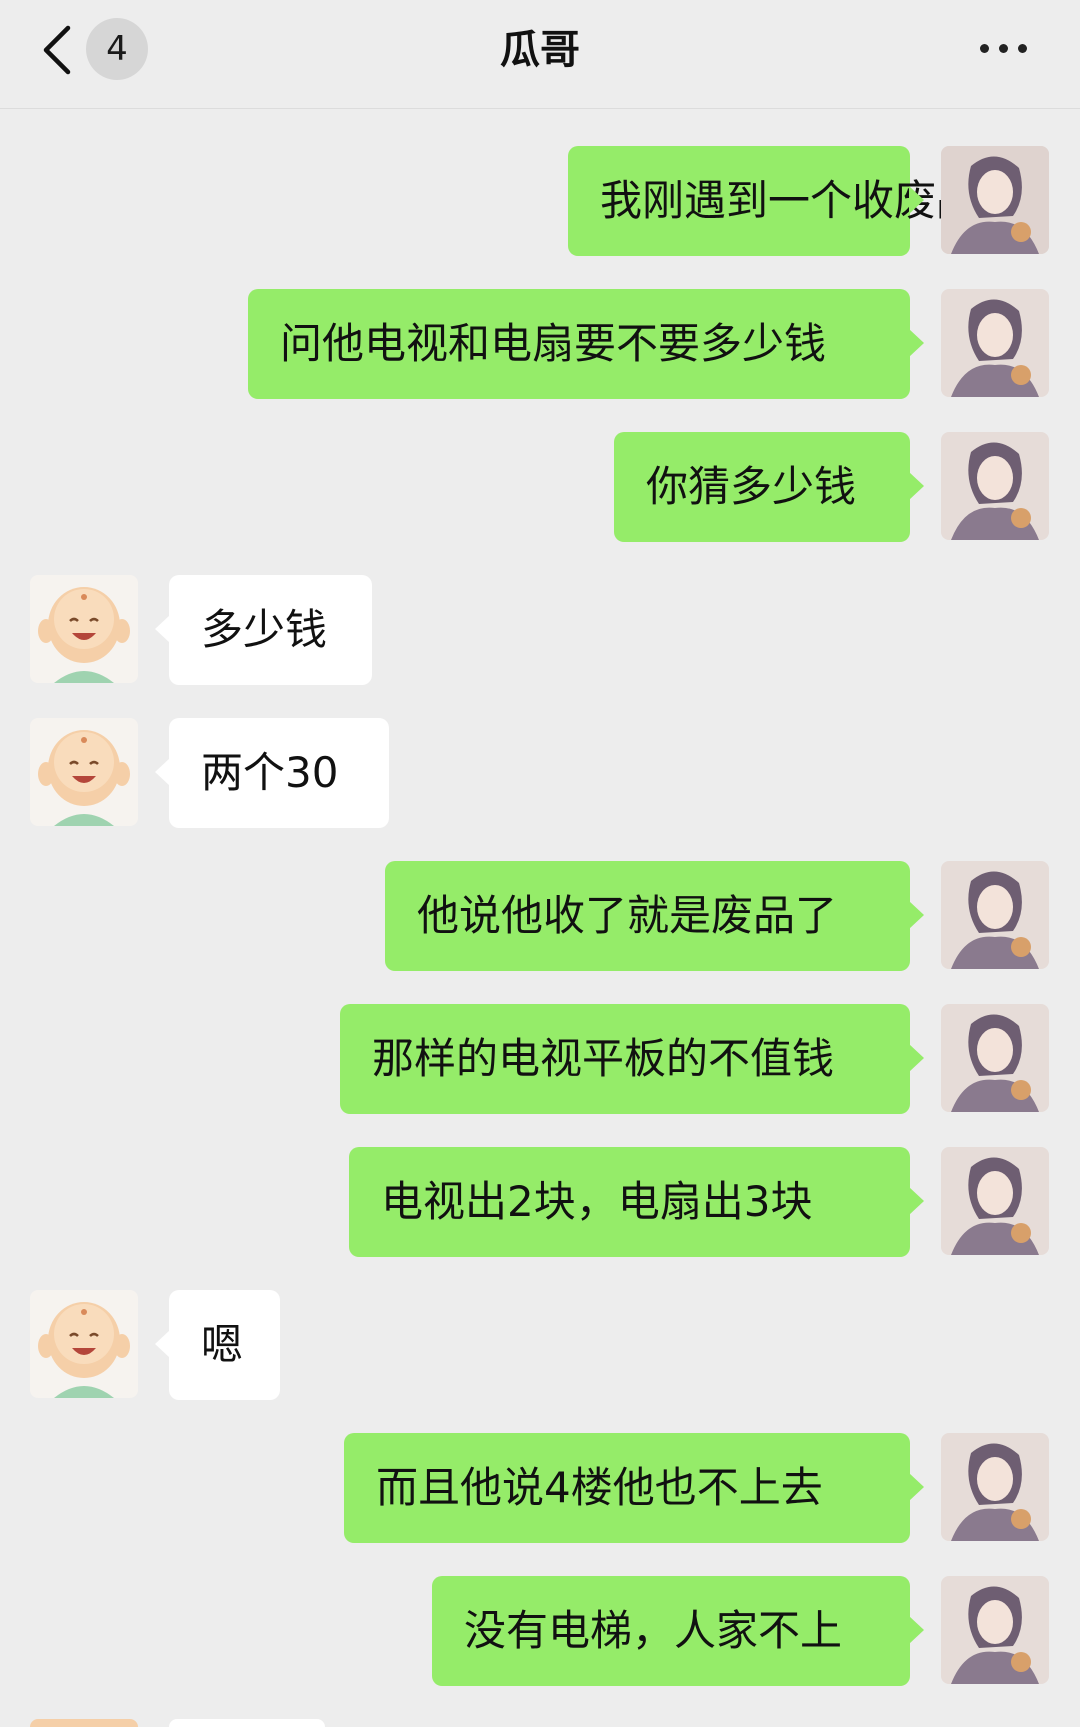 This screenshot has height=1727, width=1080. I want to click on title-bar: 4 瓜哥, so click(540, 54).